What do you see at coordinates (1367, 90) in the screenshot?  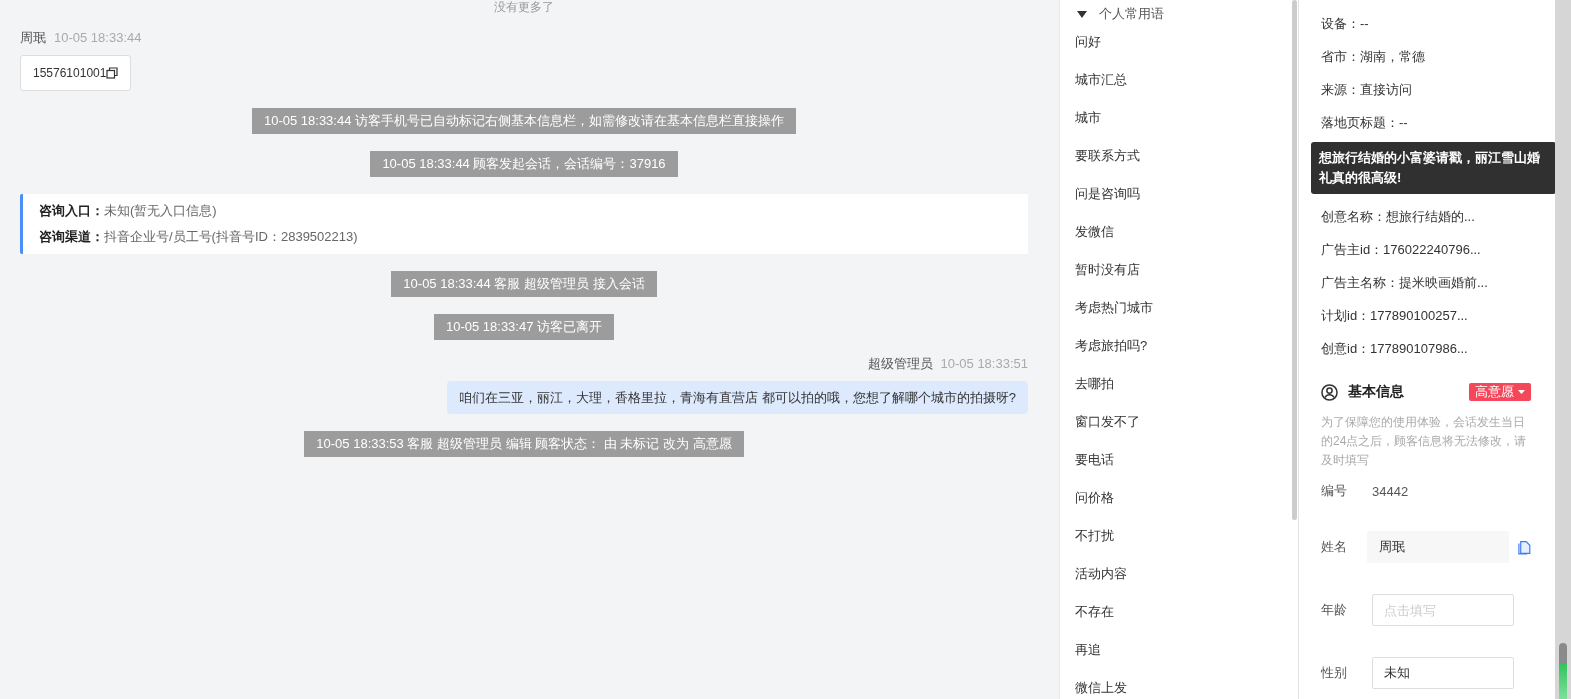 I see `info-row-text: 来源：直接访问` at bounding box center [1367, 90].